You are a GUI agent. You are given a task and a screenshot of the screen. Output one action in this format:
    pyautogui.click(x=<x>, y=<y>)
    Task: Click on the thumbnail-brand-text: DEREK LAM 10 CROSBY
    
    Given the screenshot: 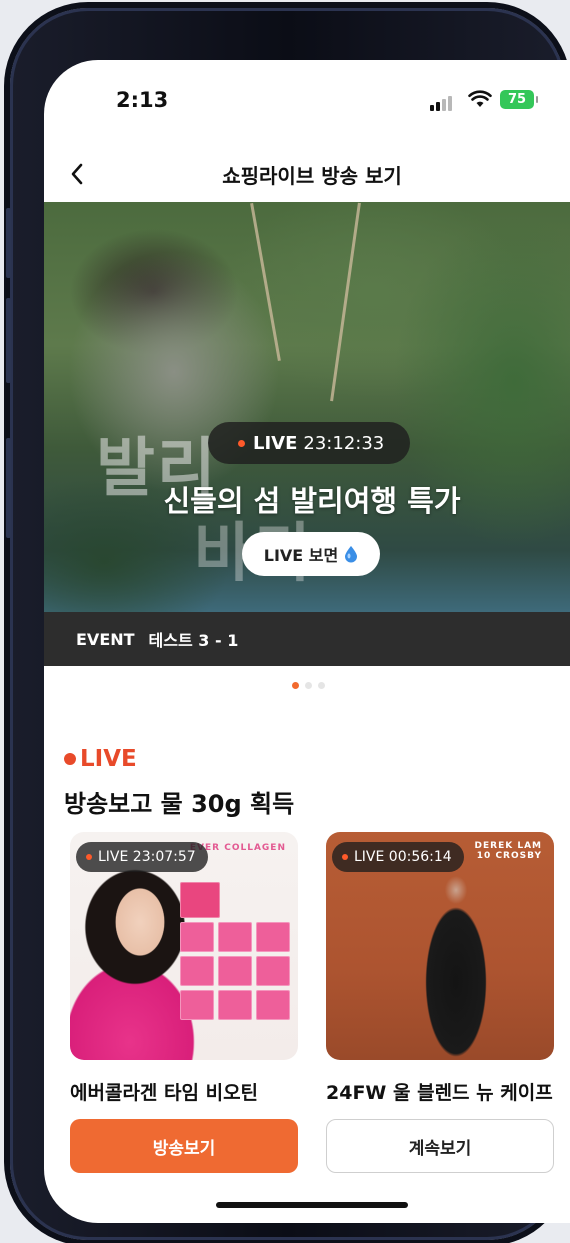 What is the action you would take?
    pyautogui.click(x=508, y=851)
    